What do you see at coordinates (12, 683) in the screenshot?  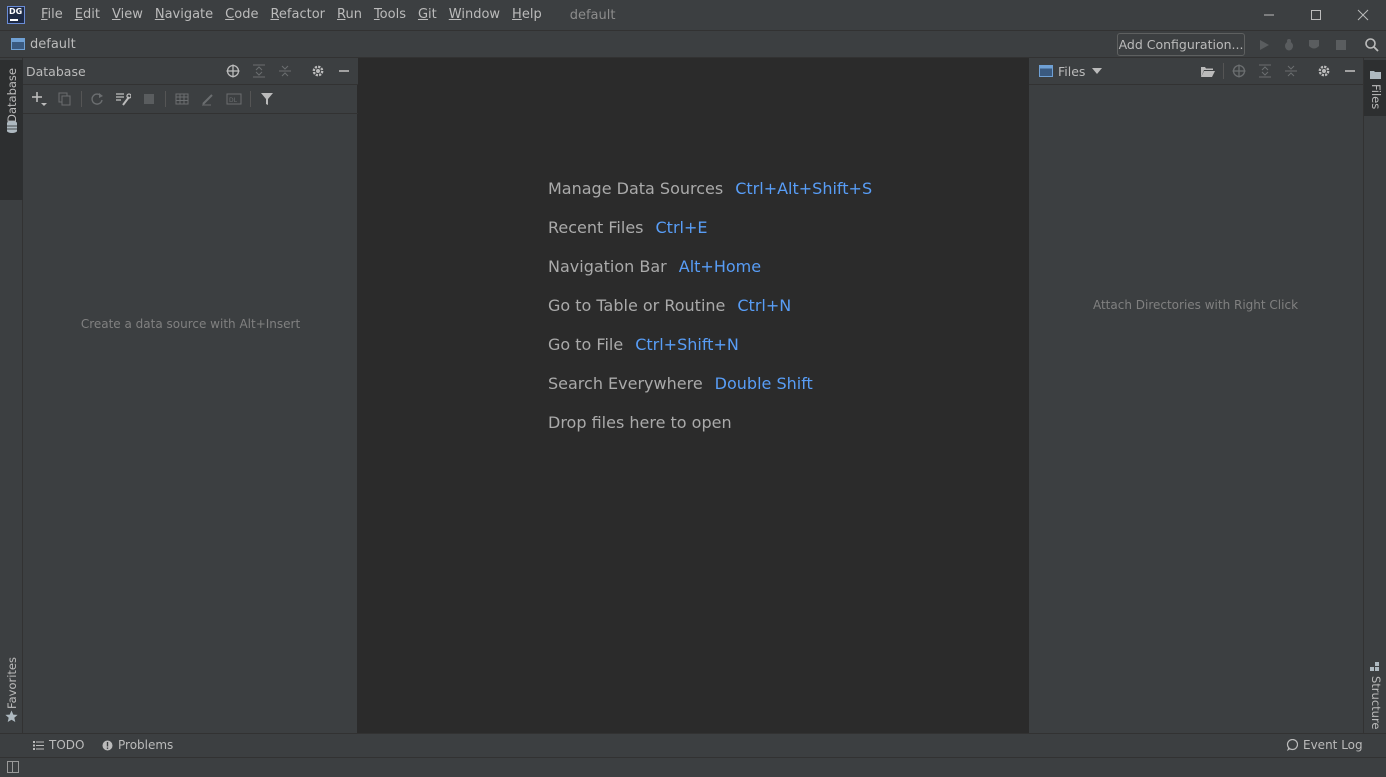 I see `stripe-favorites-label: Favorites` at bounding box center [12, 683].